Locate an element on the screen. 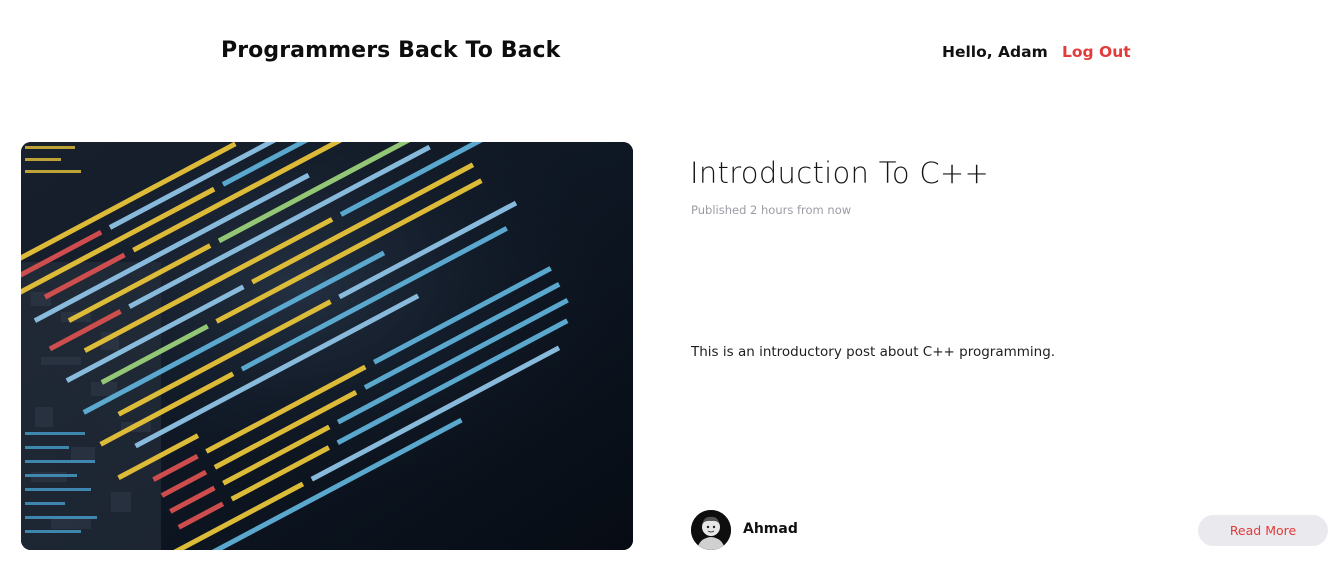  author-name: Ahmad is located at coordinates (770, 529).